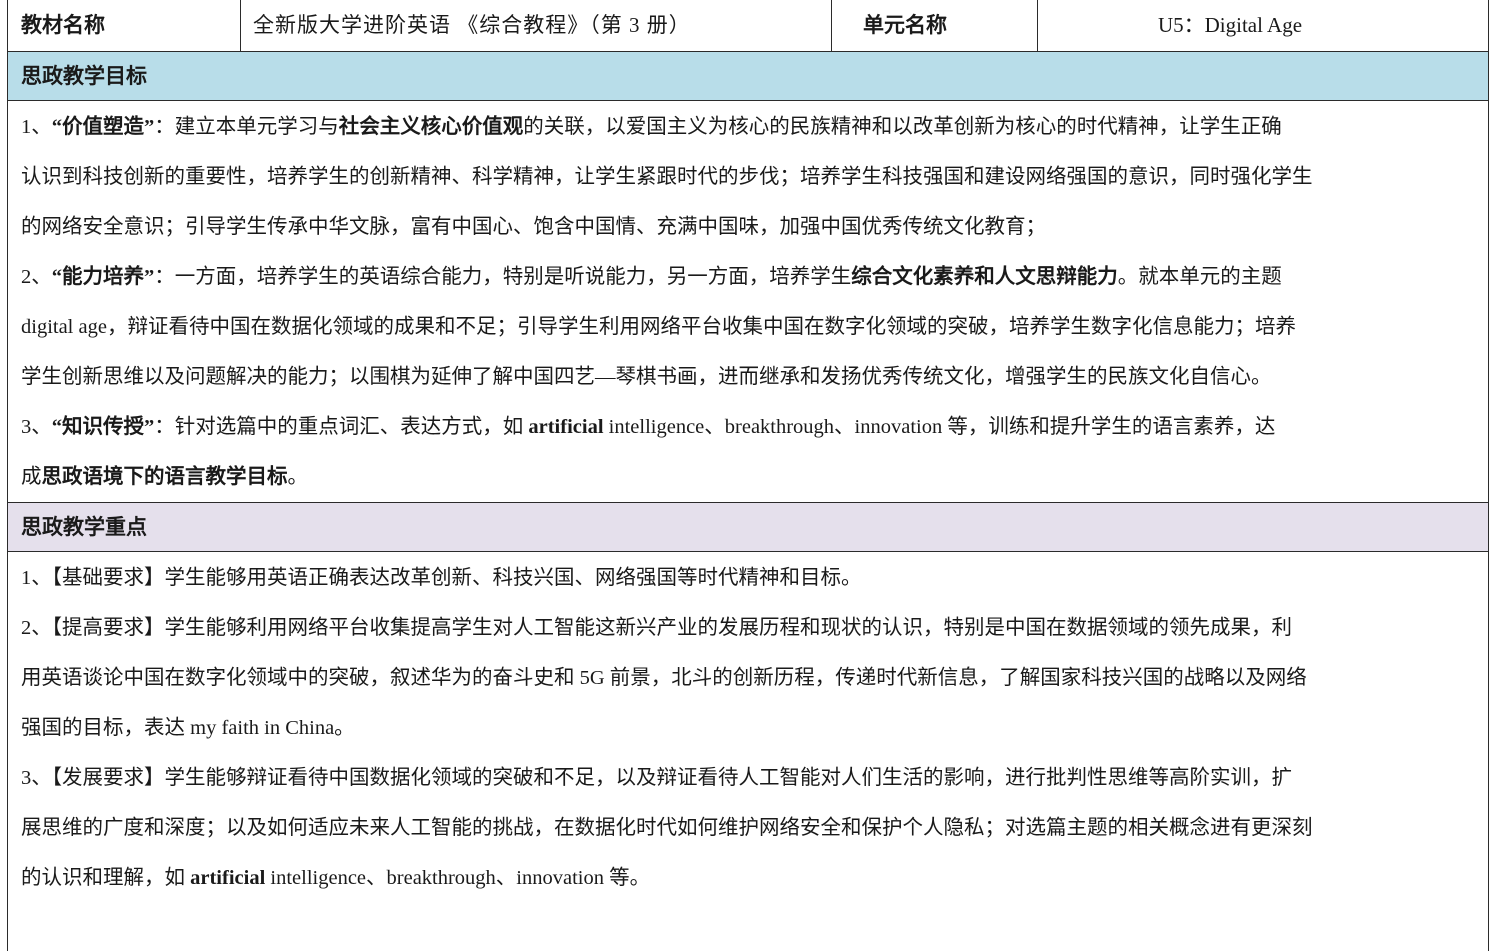 This screenshot has height=951, width=1498. I want to click on line-segment: 的关联，以爱国主义为核心的民族精神和以改革创新为核心的时代精神，让学生正确, so click(902, 127).